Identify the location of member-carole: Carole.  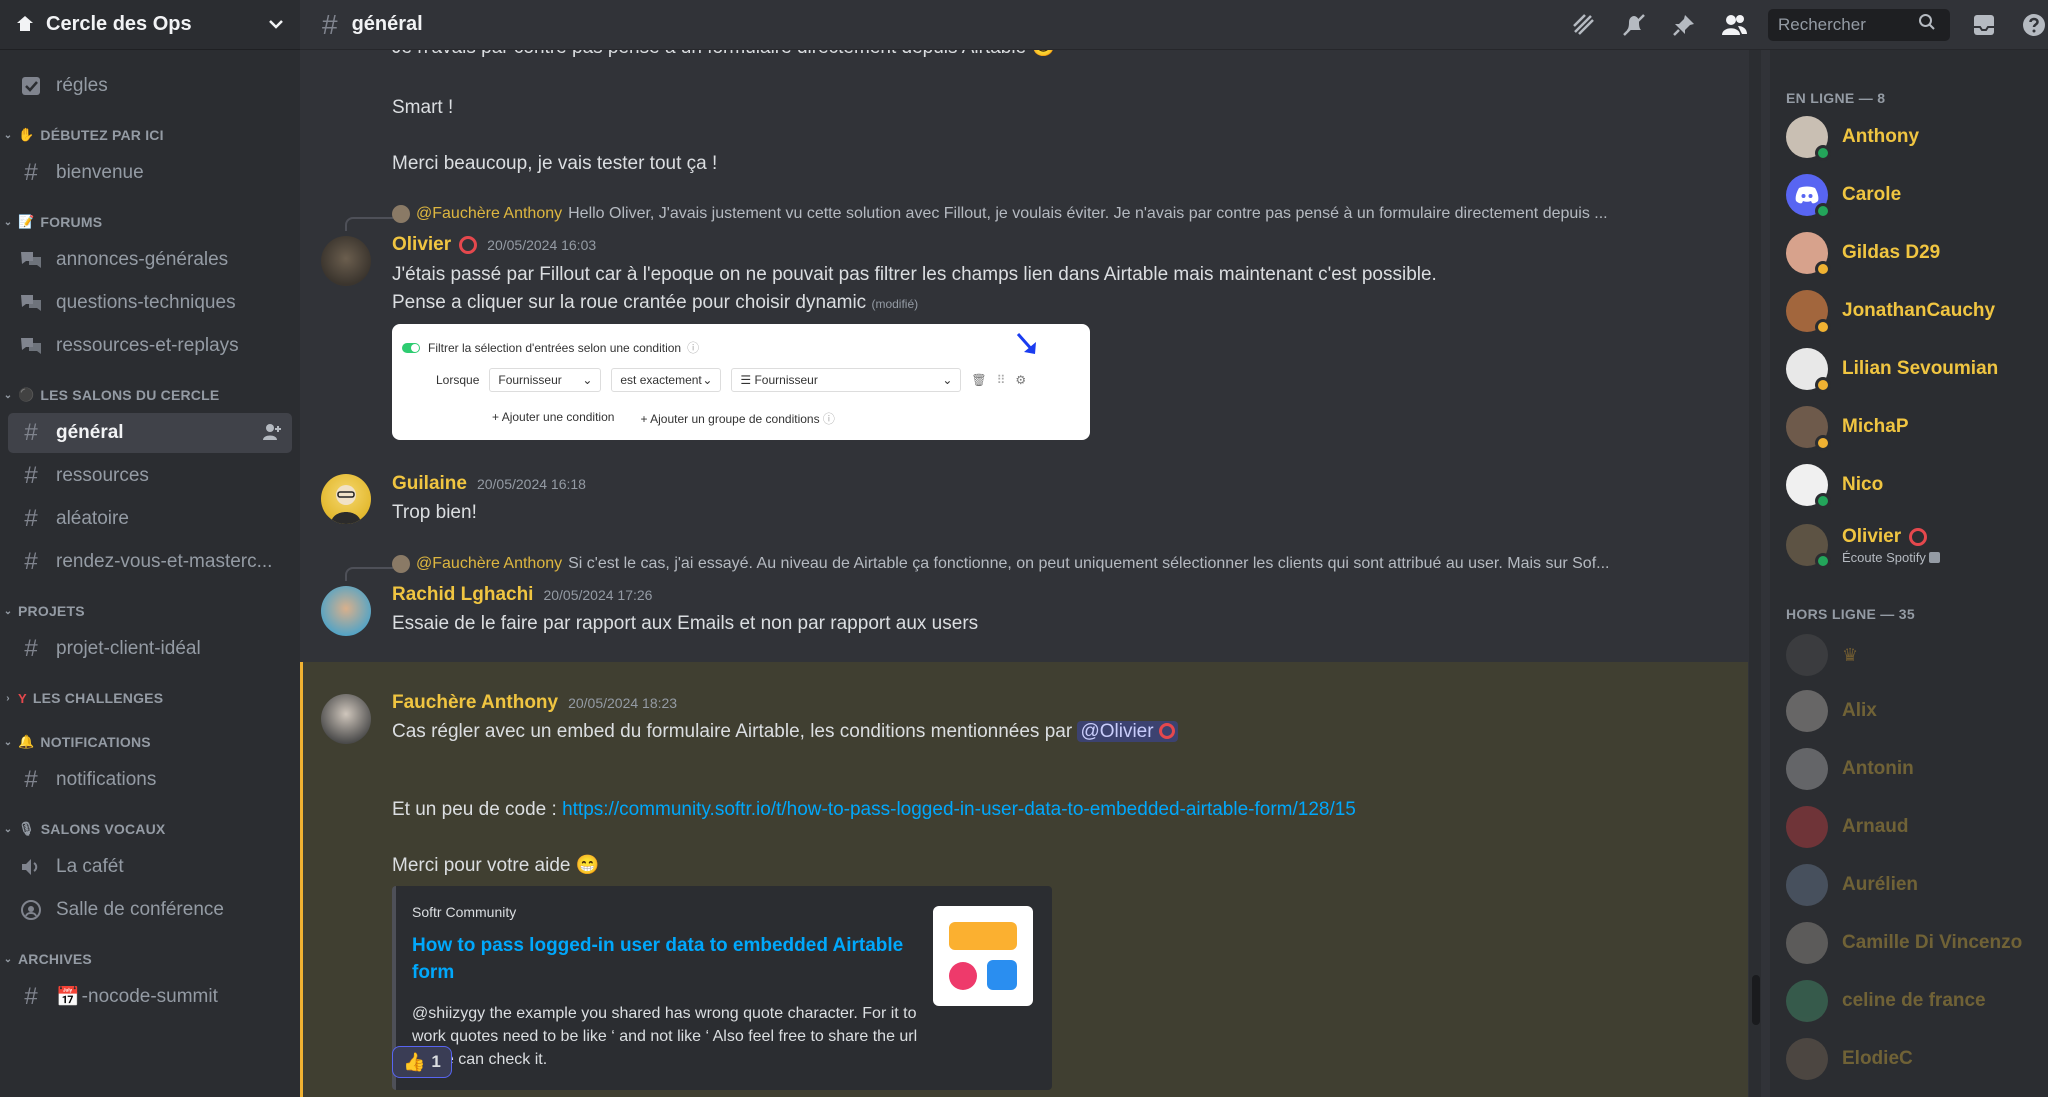
(1843, 195).